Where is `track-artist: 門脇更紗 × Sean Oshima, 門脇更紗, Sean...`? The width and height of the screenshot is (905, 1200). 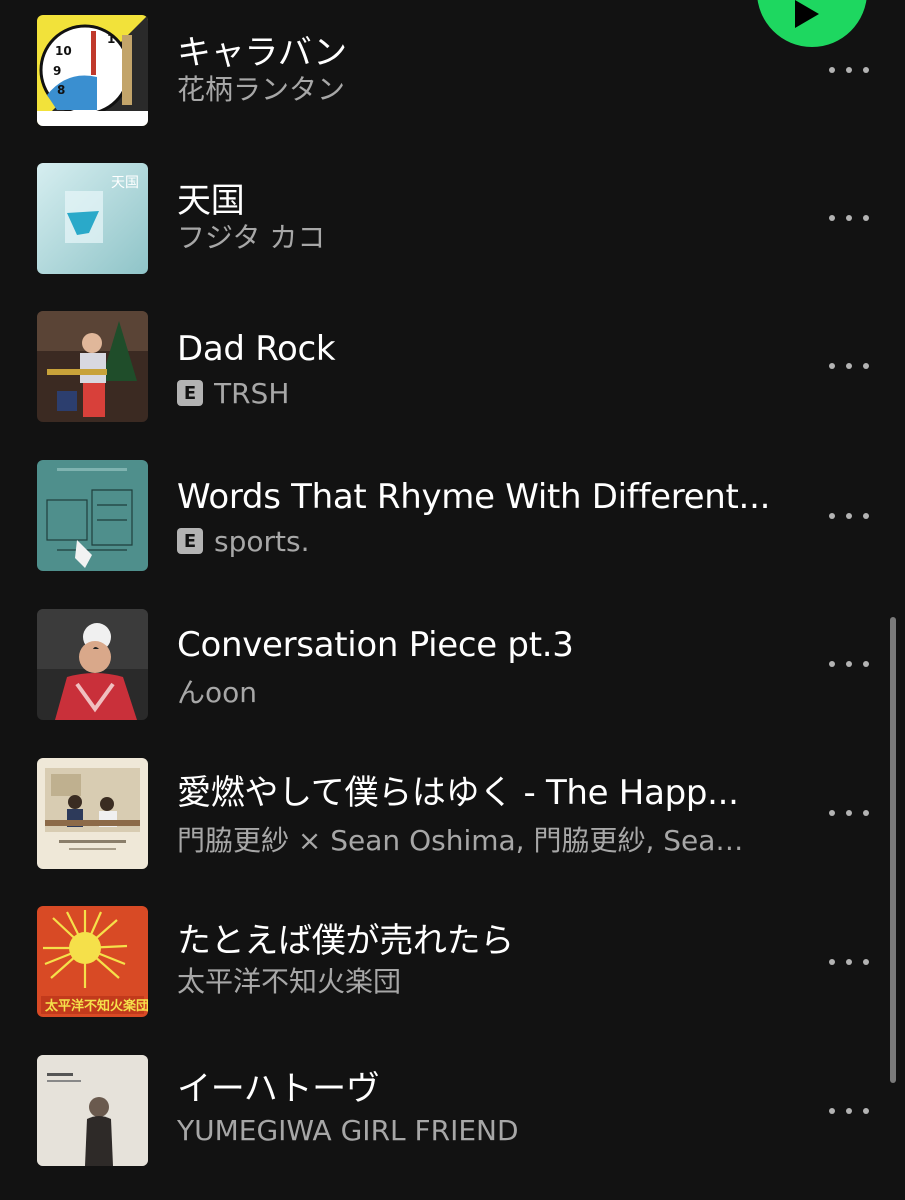 track-artist: 門脇更紗 × Sean Oshima, 門脇更紗, Sean... is located at coordinates (467, 840).